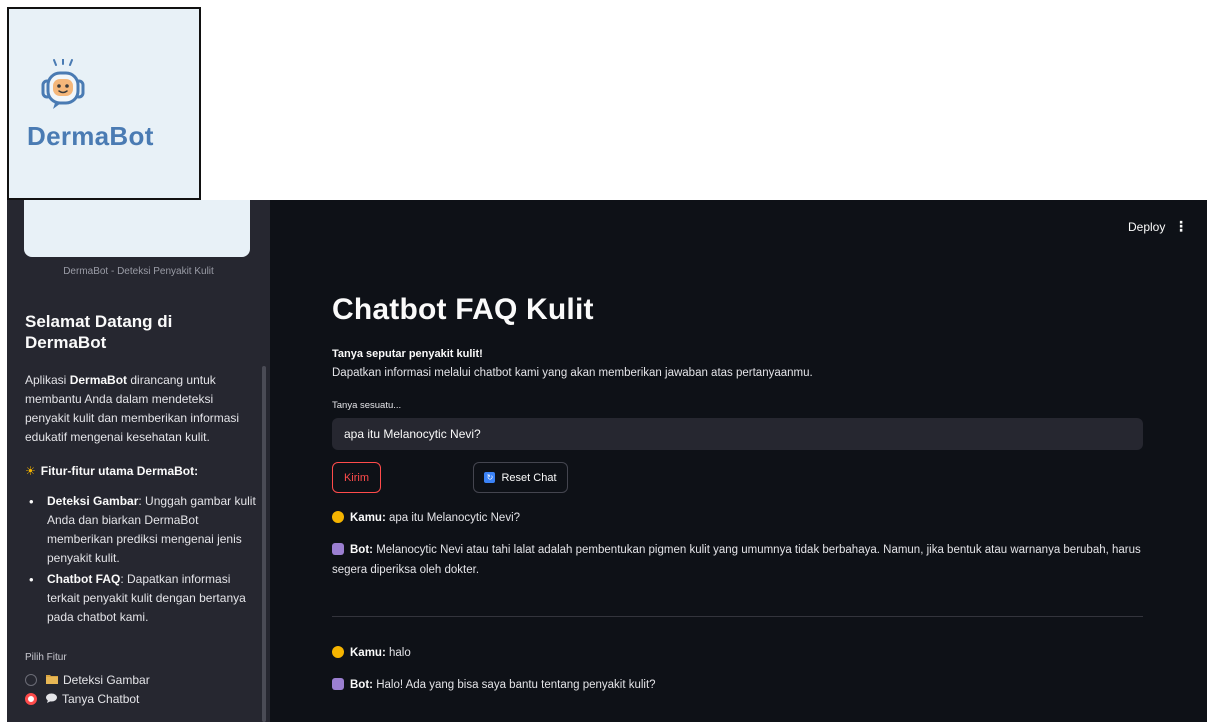 This screenshot has height=722, width=1207. I want to click on feature-title: Deteksi Gambar, so click(93, 501).